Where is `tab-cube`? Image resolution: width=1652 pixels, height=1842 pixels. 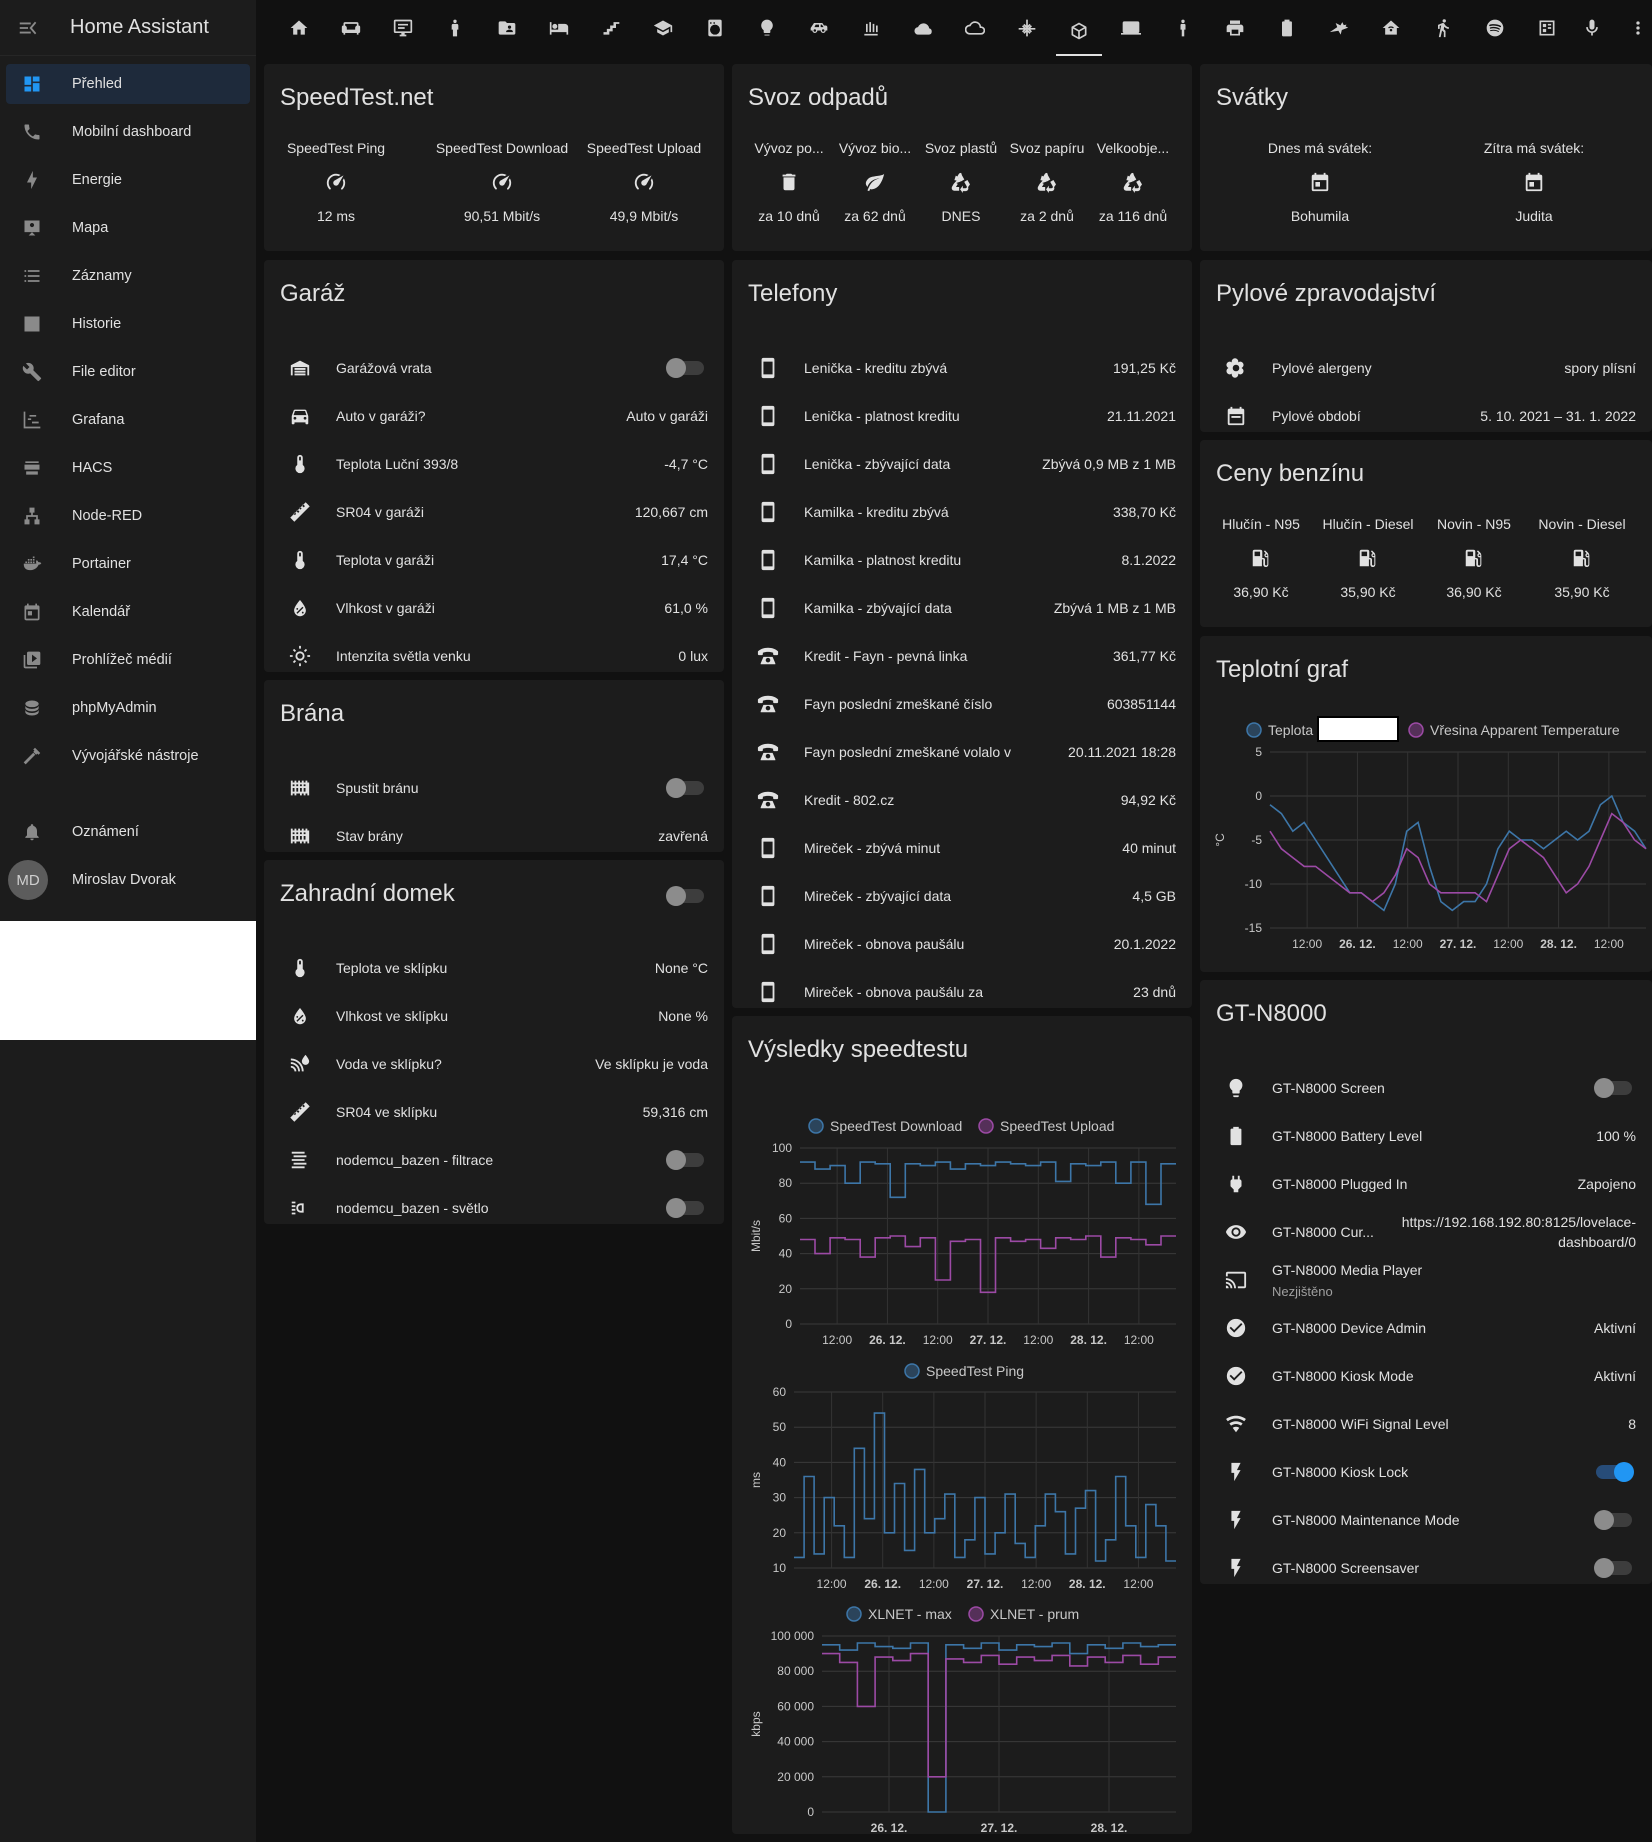
tab-cube is located at coordinates (1079, 32).